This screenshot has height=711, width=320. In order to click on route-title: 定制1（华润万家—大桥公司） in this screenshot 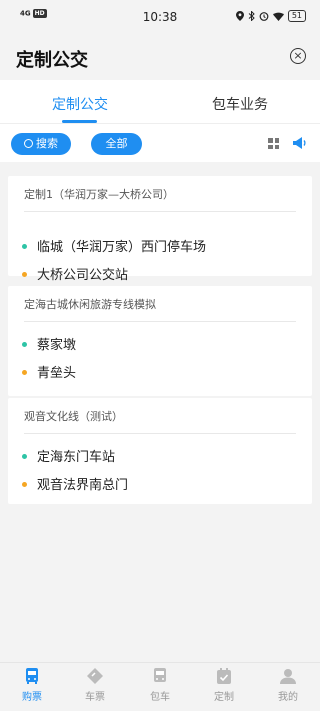, I will do `click(99, 194)`.